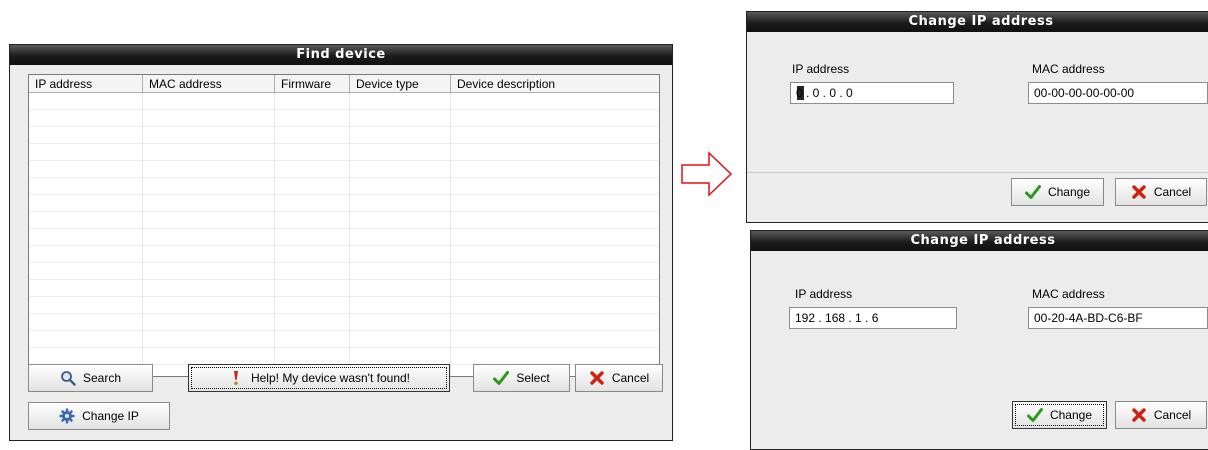 The height and width of the screenshot is (450, 1208). Describe the element at coordinates (341, 55) in the screenshot. I see `find-device-title: Find device` at that location.